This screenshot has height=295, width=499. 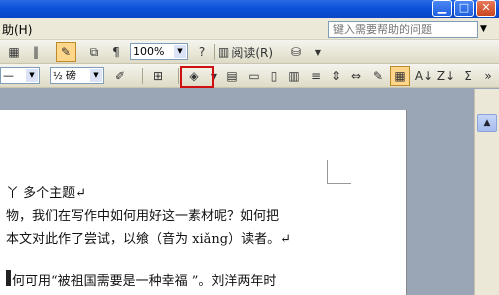 I want to click on line-style-value: —, so click(x=8, y=75).